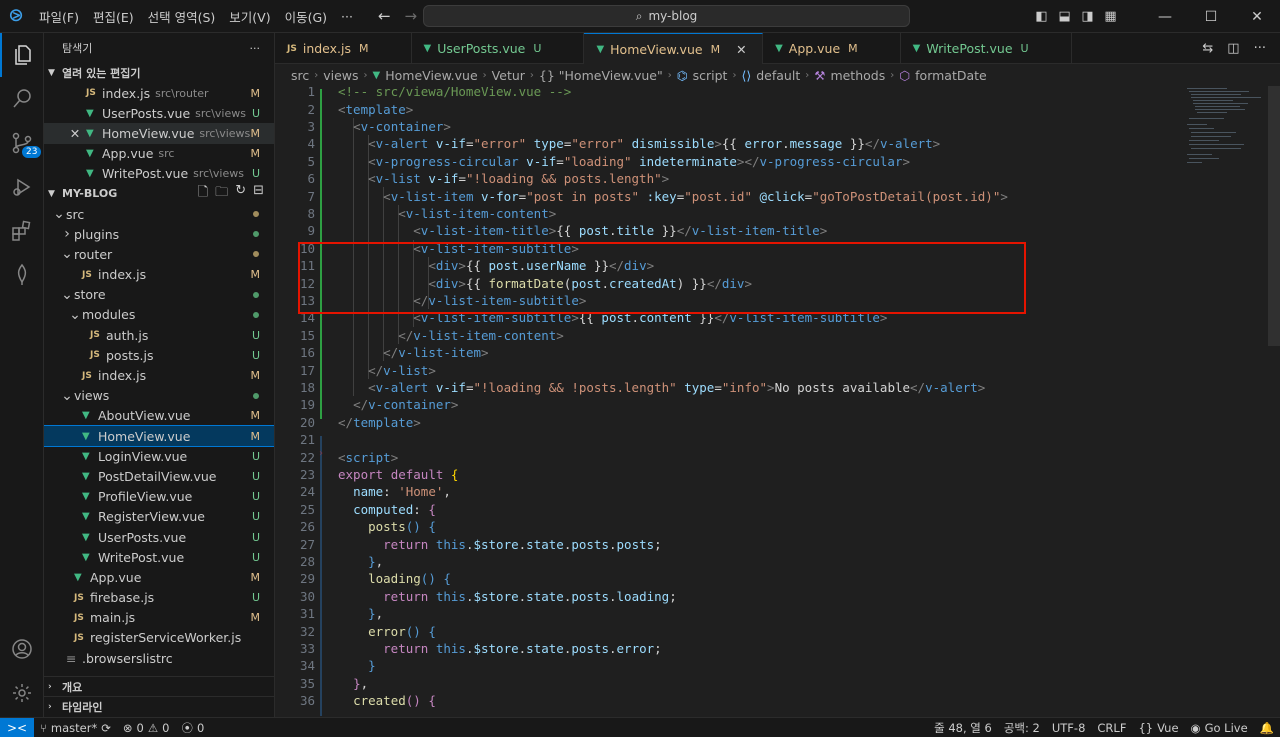 The width and height of the screenshot is (1280, 737). Describe the element at coordinates (1064, 16) in the screenshot. I see `toggle-panel-icon: ⬓` at that location.